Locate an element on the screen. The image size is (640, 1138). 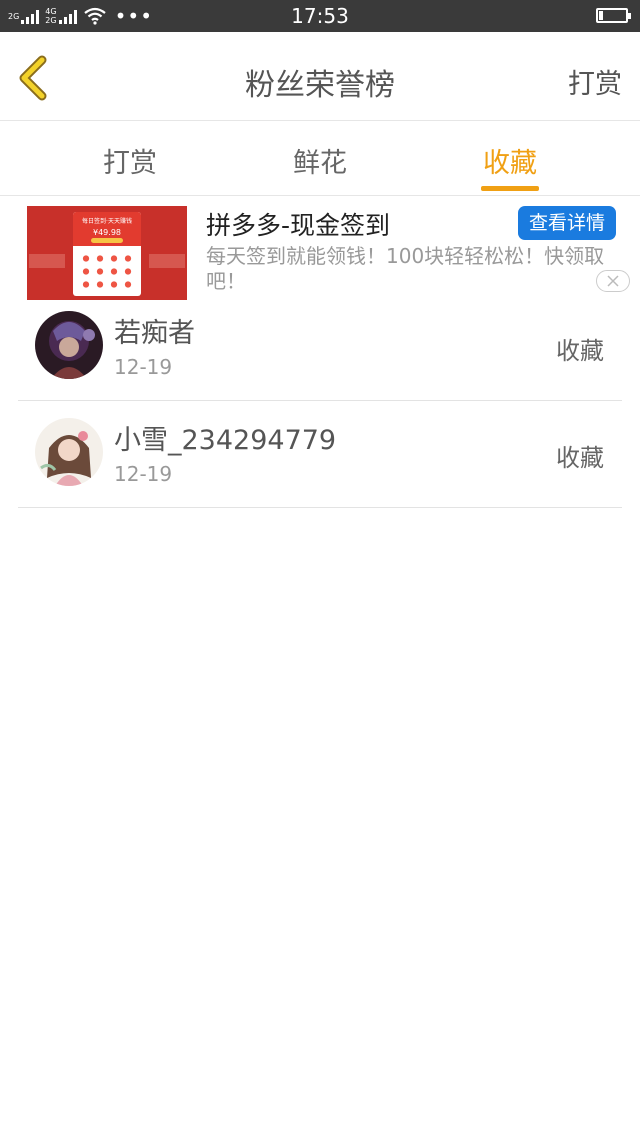
user-name: 若痴者 is located at coordinates (154, 333).